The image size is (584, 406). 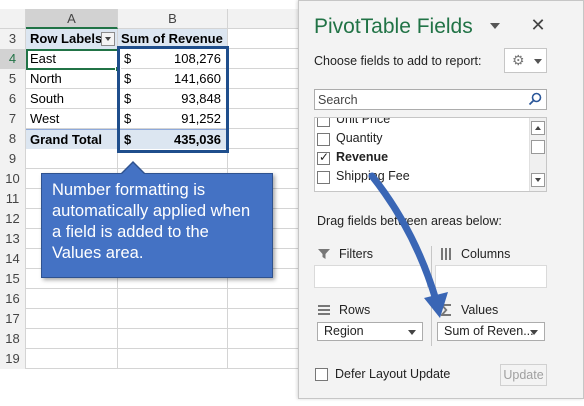 I want to click on field-item: Unit Price, so click(x=415, y=123).